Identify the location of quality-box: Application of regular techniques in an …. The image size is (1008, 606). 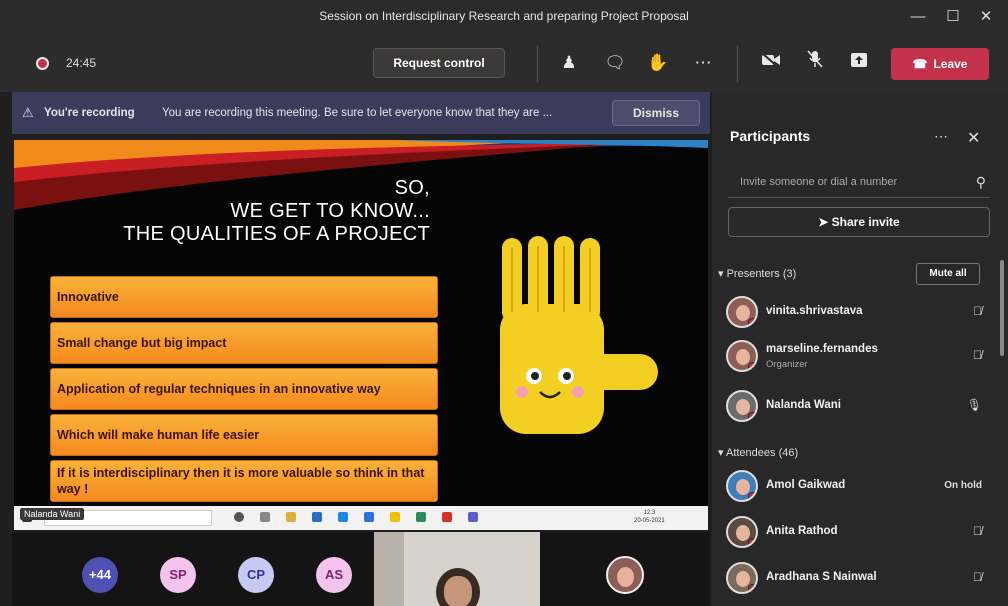
(244, 389).